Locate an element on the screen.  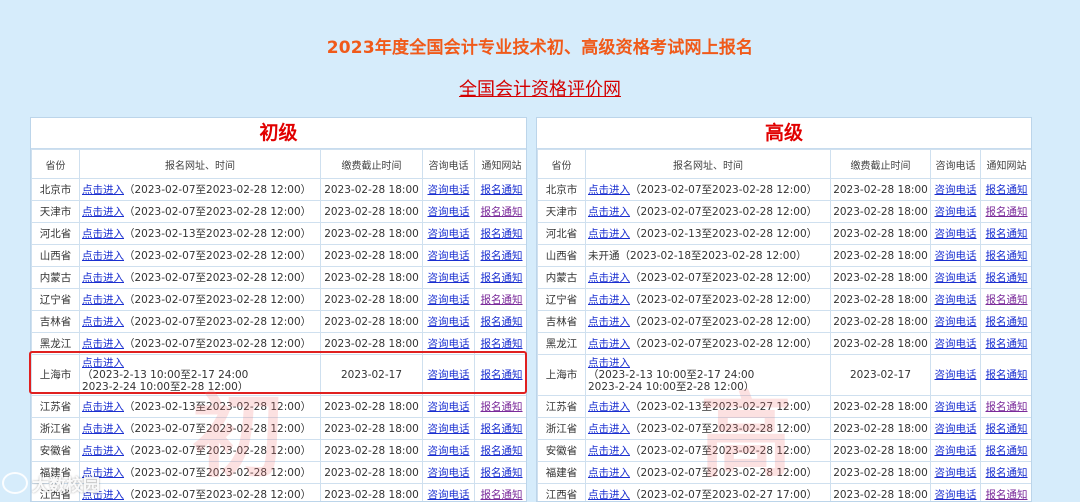
registration-time: （2023-02-07至2023-02-28 12:00） is located at coordinates (724, 429).